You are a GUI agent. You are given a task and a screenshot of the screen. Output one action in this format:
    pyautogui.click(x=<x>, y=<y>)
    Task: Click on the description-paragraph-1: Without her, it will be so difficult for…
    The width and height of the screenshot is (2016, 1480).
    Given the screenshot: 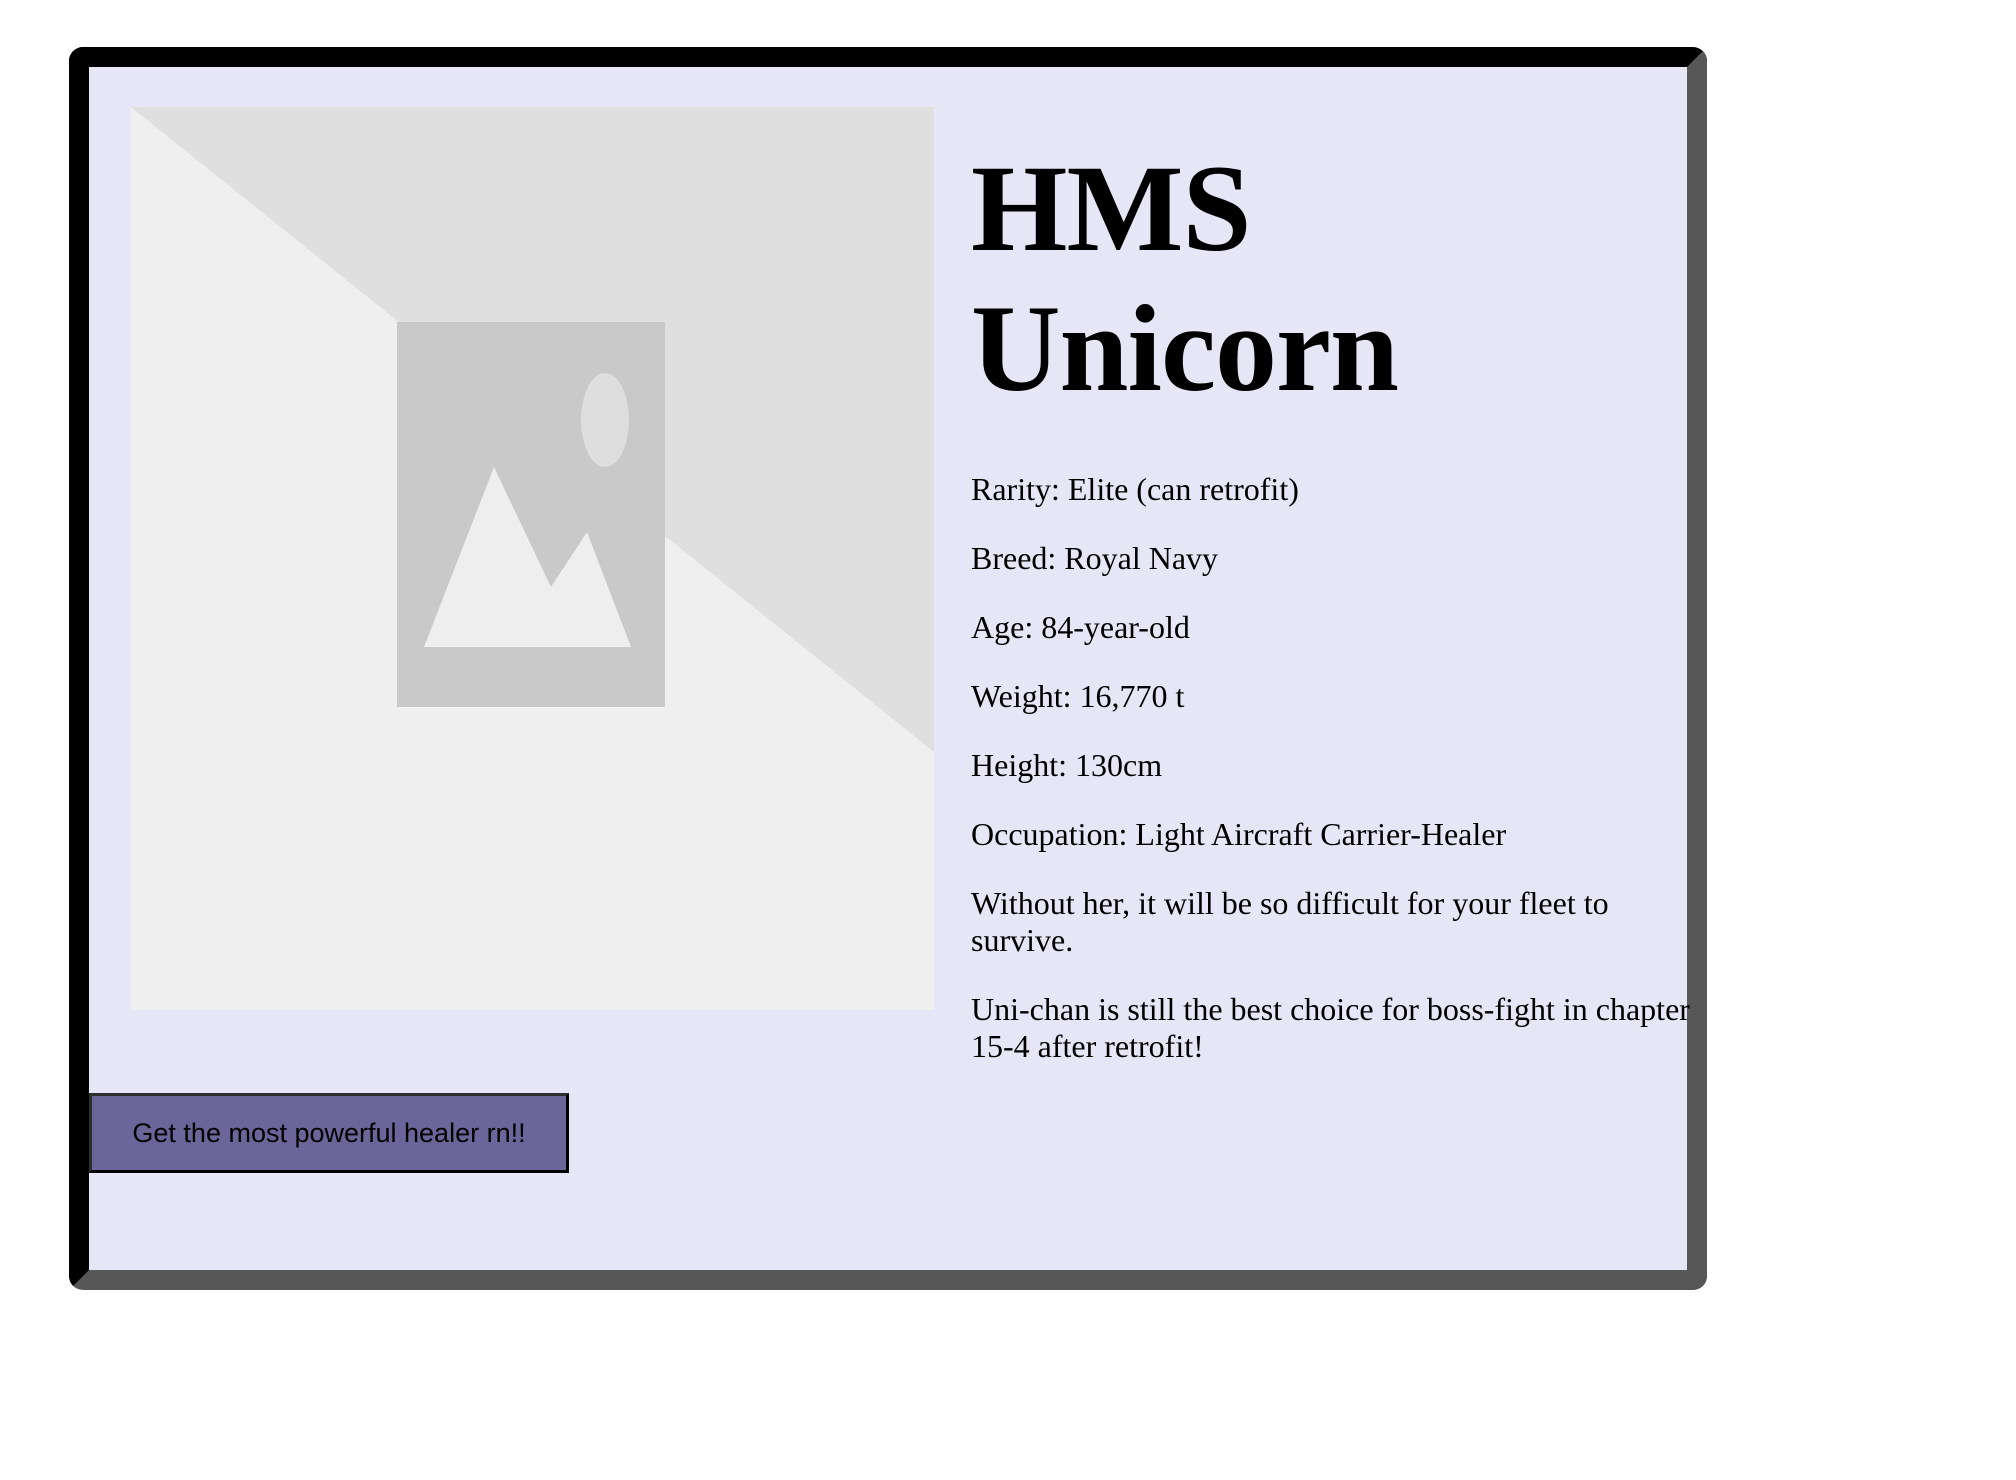 What is the action you would take?
    pyautogui.click(x=1290, y=921)
    